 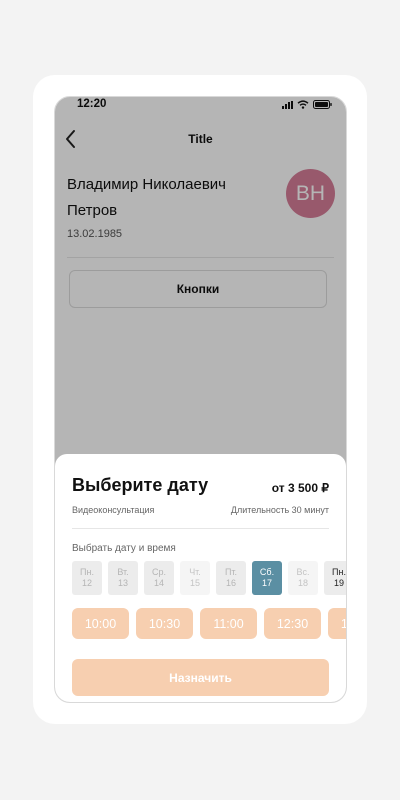 I want to click on time-slots: 10:00 10:30 11:00 12:30 13:00, so click(x=209, y=623).